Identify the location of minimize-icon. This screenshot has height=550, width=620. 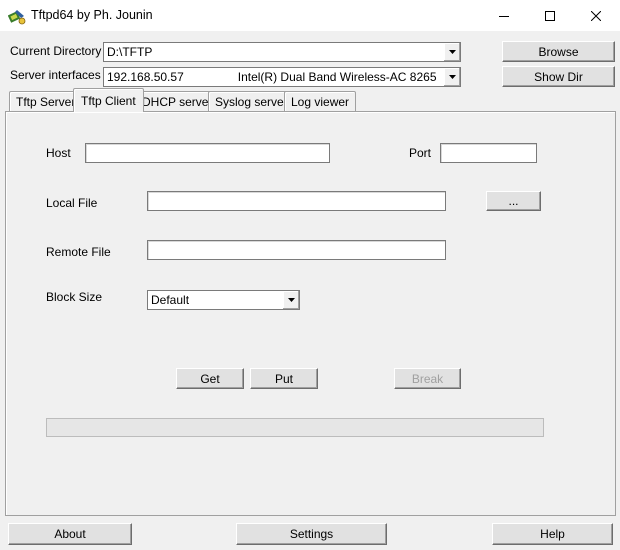
(504, 16).